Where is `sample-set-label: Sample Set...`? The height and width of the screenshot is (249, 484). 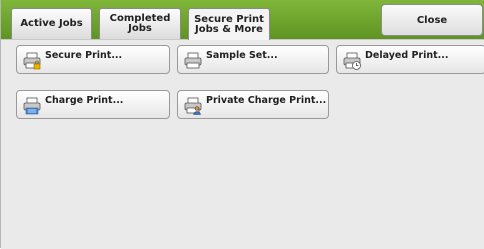 sample-set-label: Sample Set... is located at coordinates (242, 55).